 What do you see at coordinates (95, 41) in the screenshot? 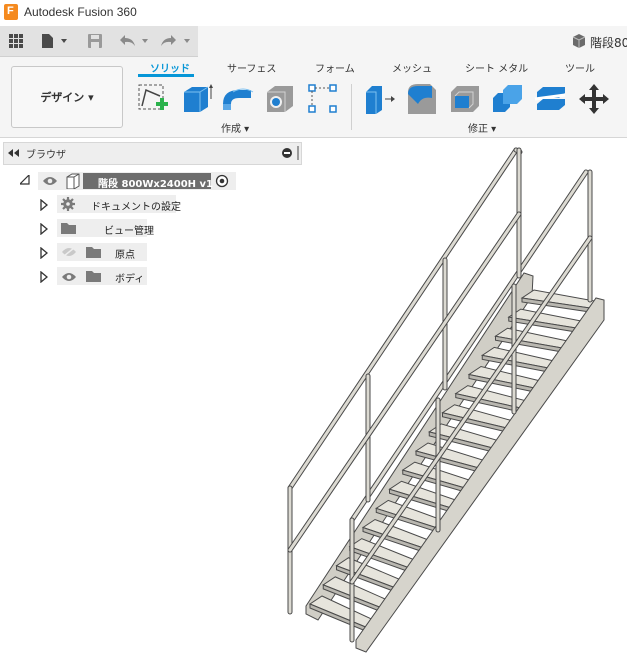
I see `save-icon` at bounding box center [95, 41].